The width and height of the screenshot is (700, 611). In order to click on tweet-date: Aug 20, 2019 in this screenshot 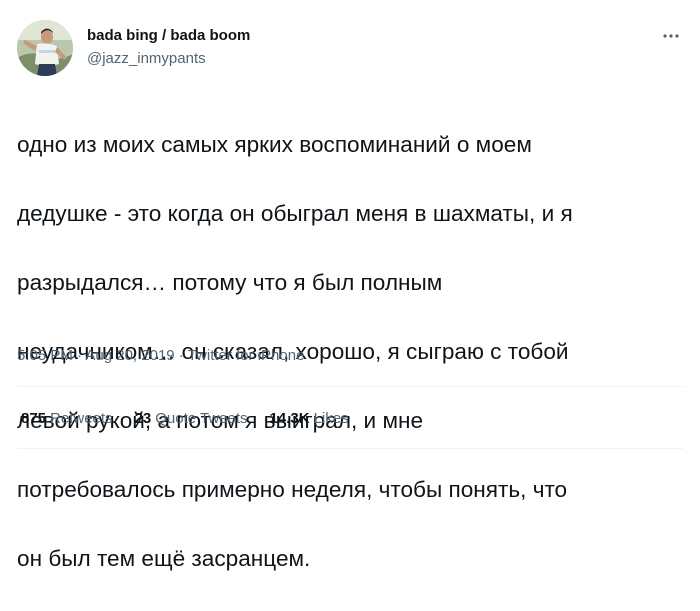, I will do `click(129, 355)`.